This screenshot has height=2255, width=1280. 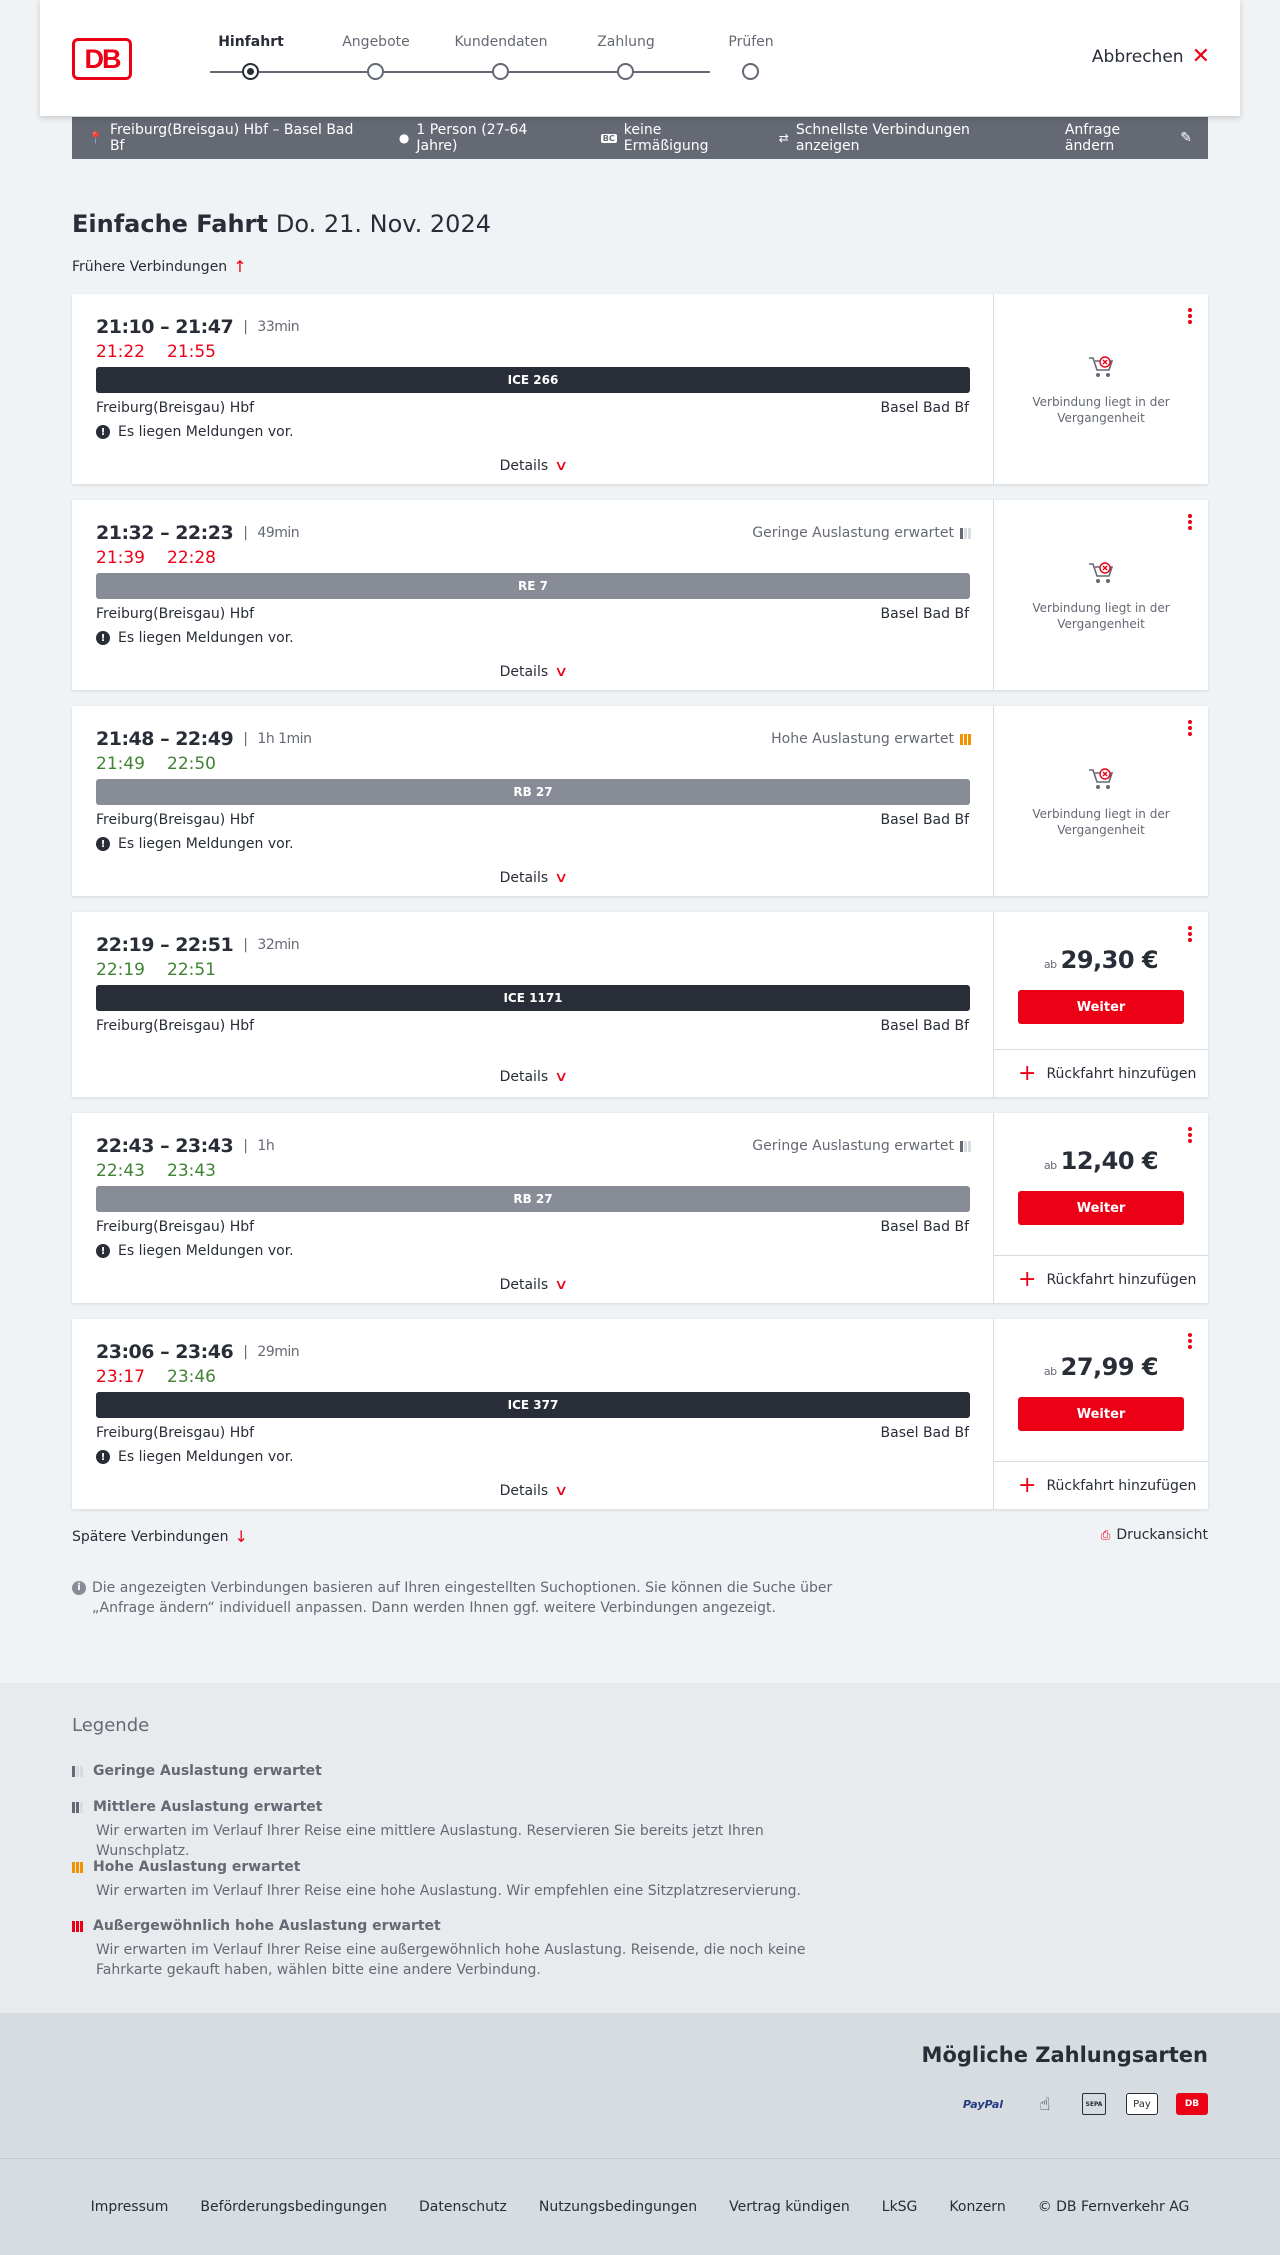 What do you see at coordinates (533, 998) in the screenshot?
I see `train-bar: ICE 1171` at bounding box center [533, 998].